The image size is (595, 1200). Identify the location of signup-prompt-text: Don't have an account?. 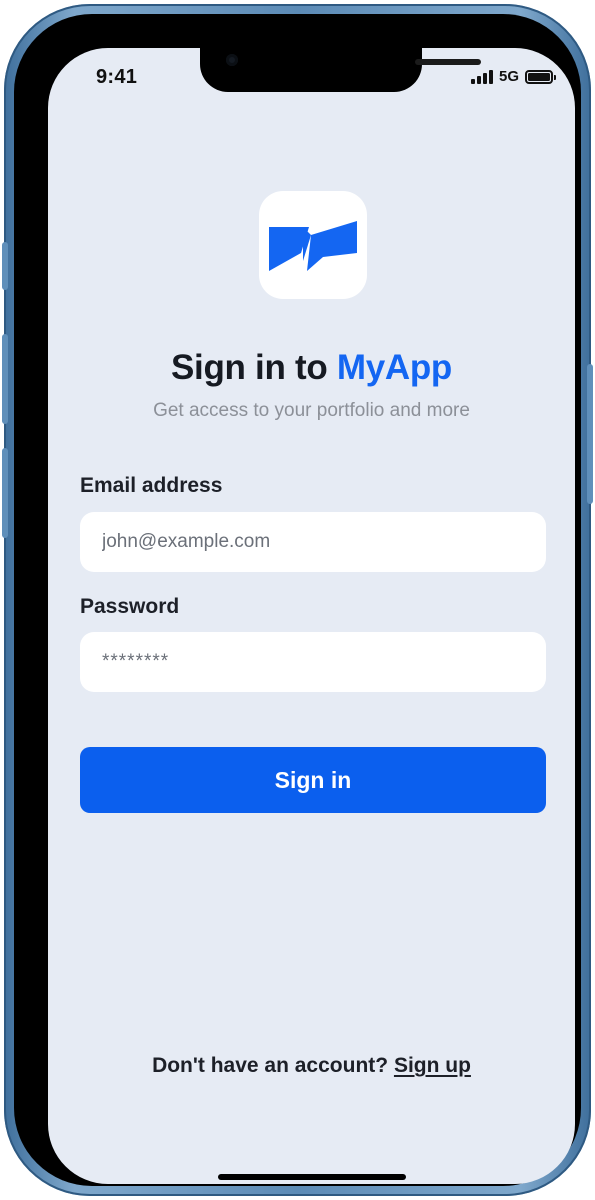
(270, 1065).